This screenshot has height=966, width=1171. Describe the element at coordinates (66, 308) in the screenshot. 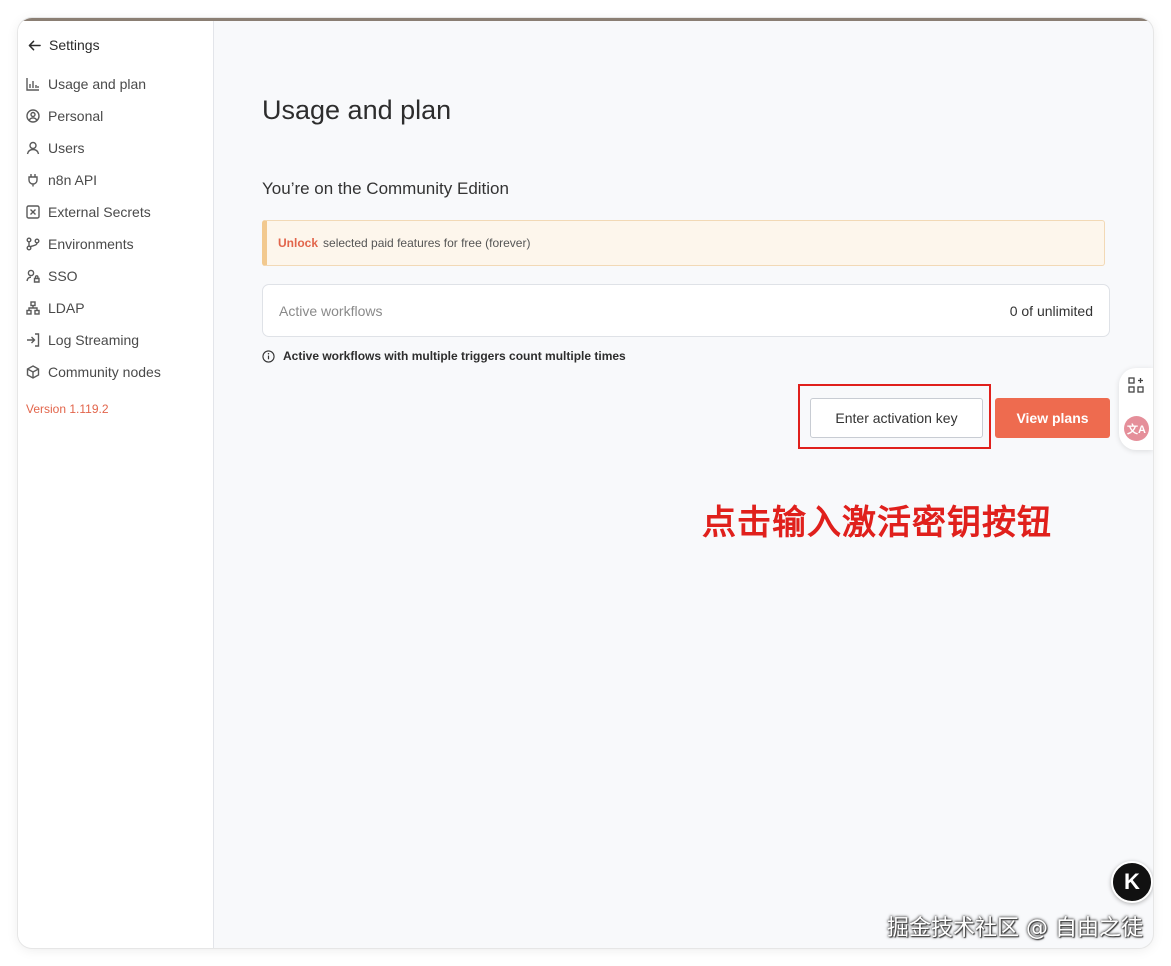

I see `sidebar-item-label: LDAP` at that location.